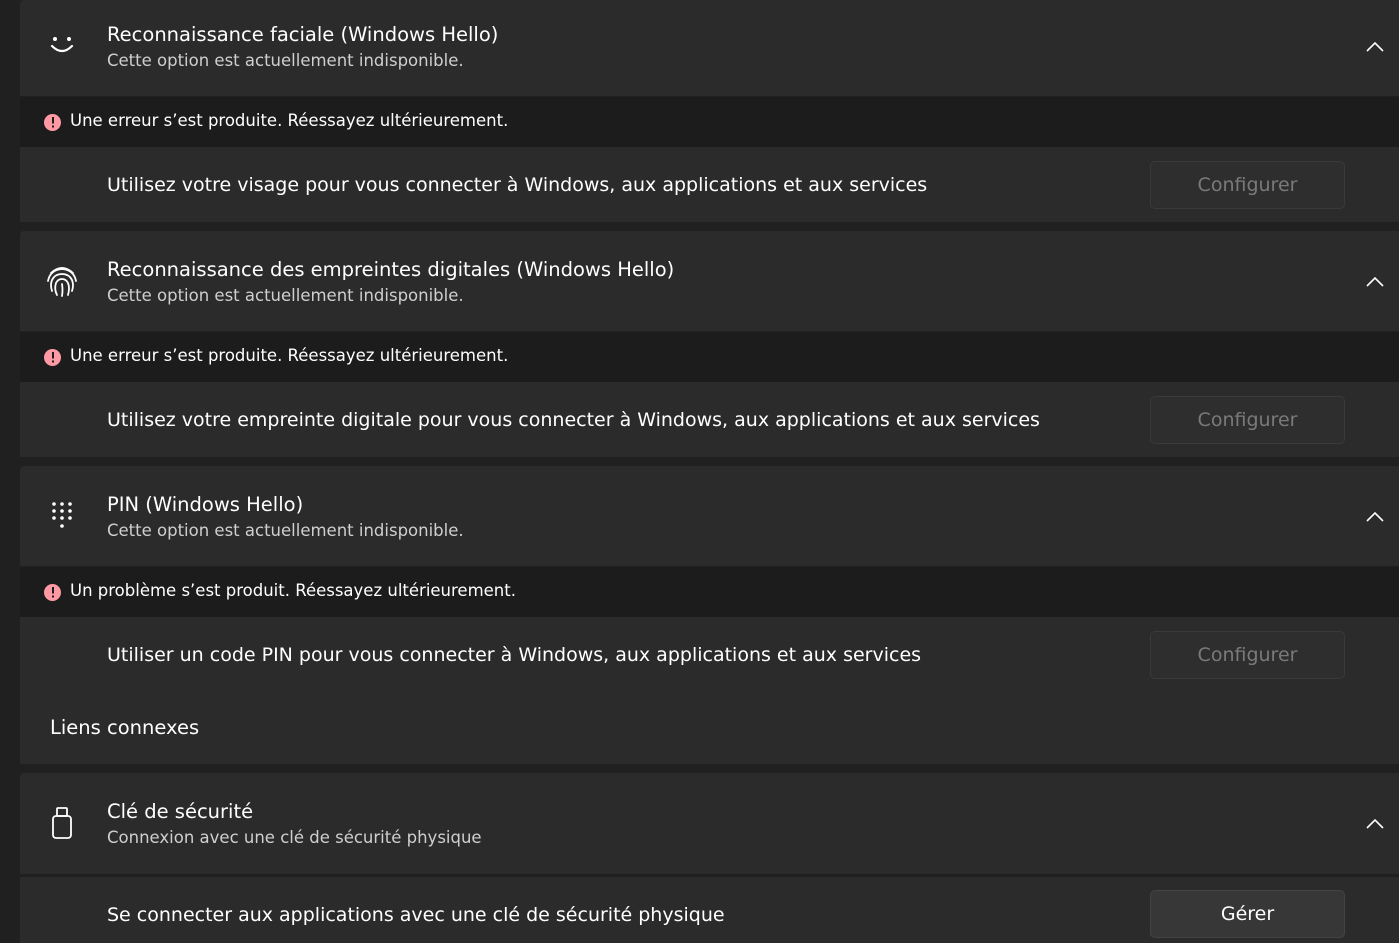 The width and height of the screenshot is (1399, 943). Describe the element at coordinates (62, 823) in the screenshot. I see `usb-key-icon` at that location.